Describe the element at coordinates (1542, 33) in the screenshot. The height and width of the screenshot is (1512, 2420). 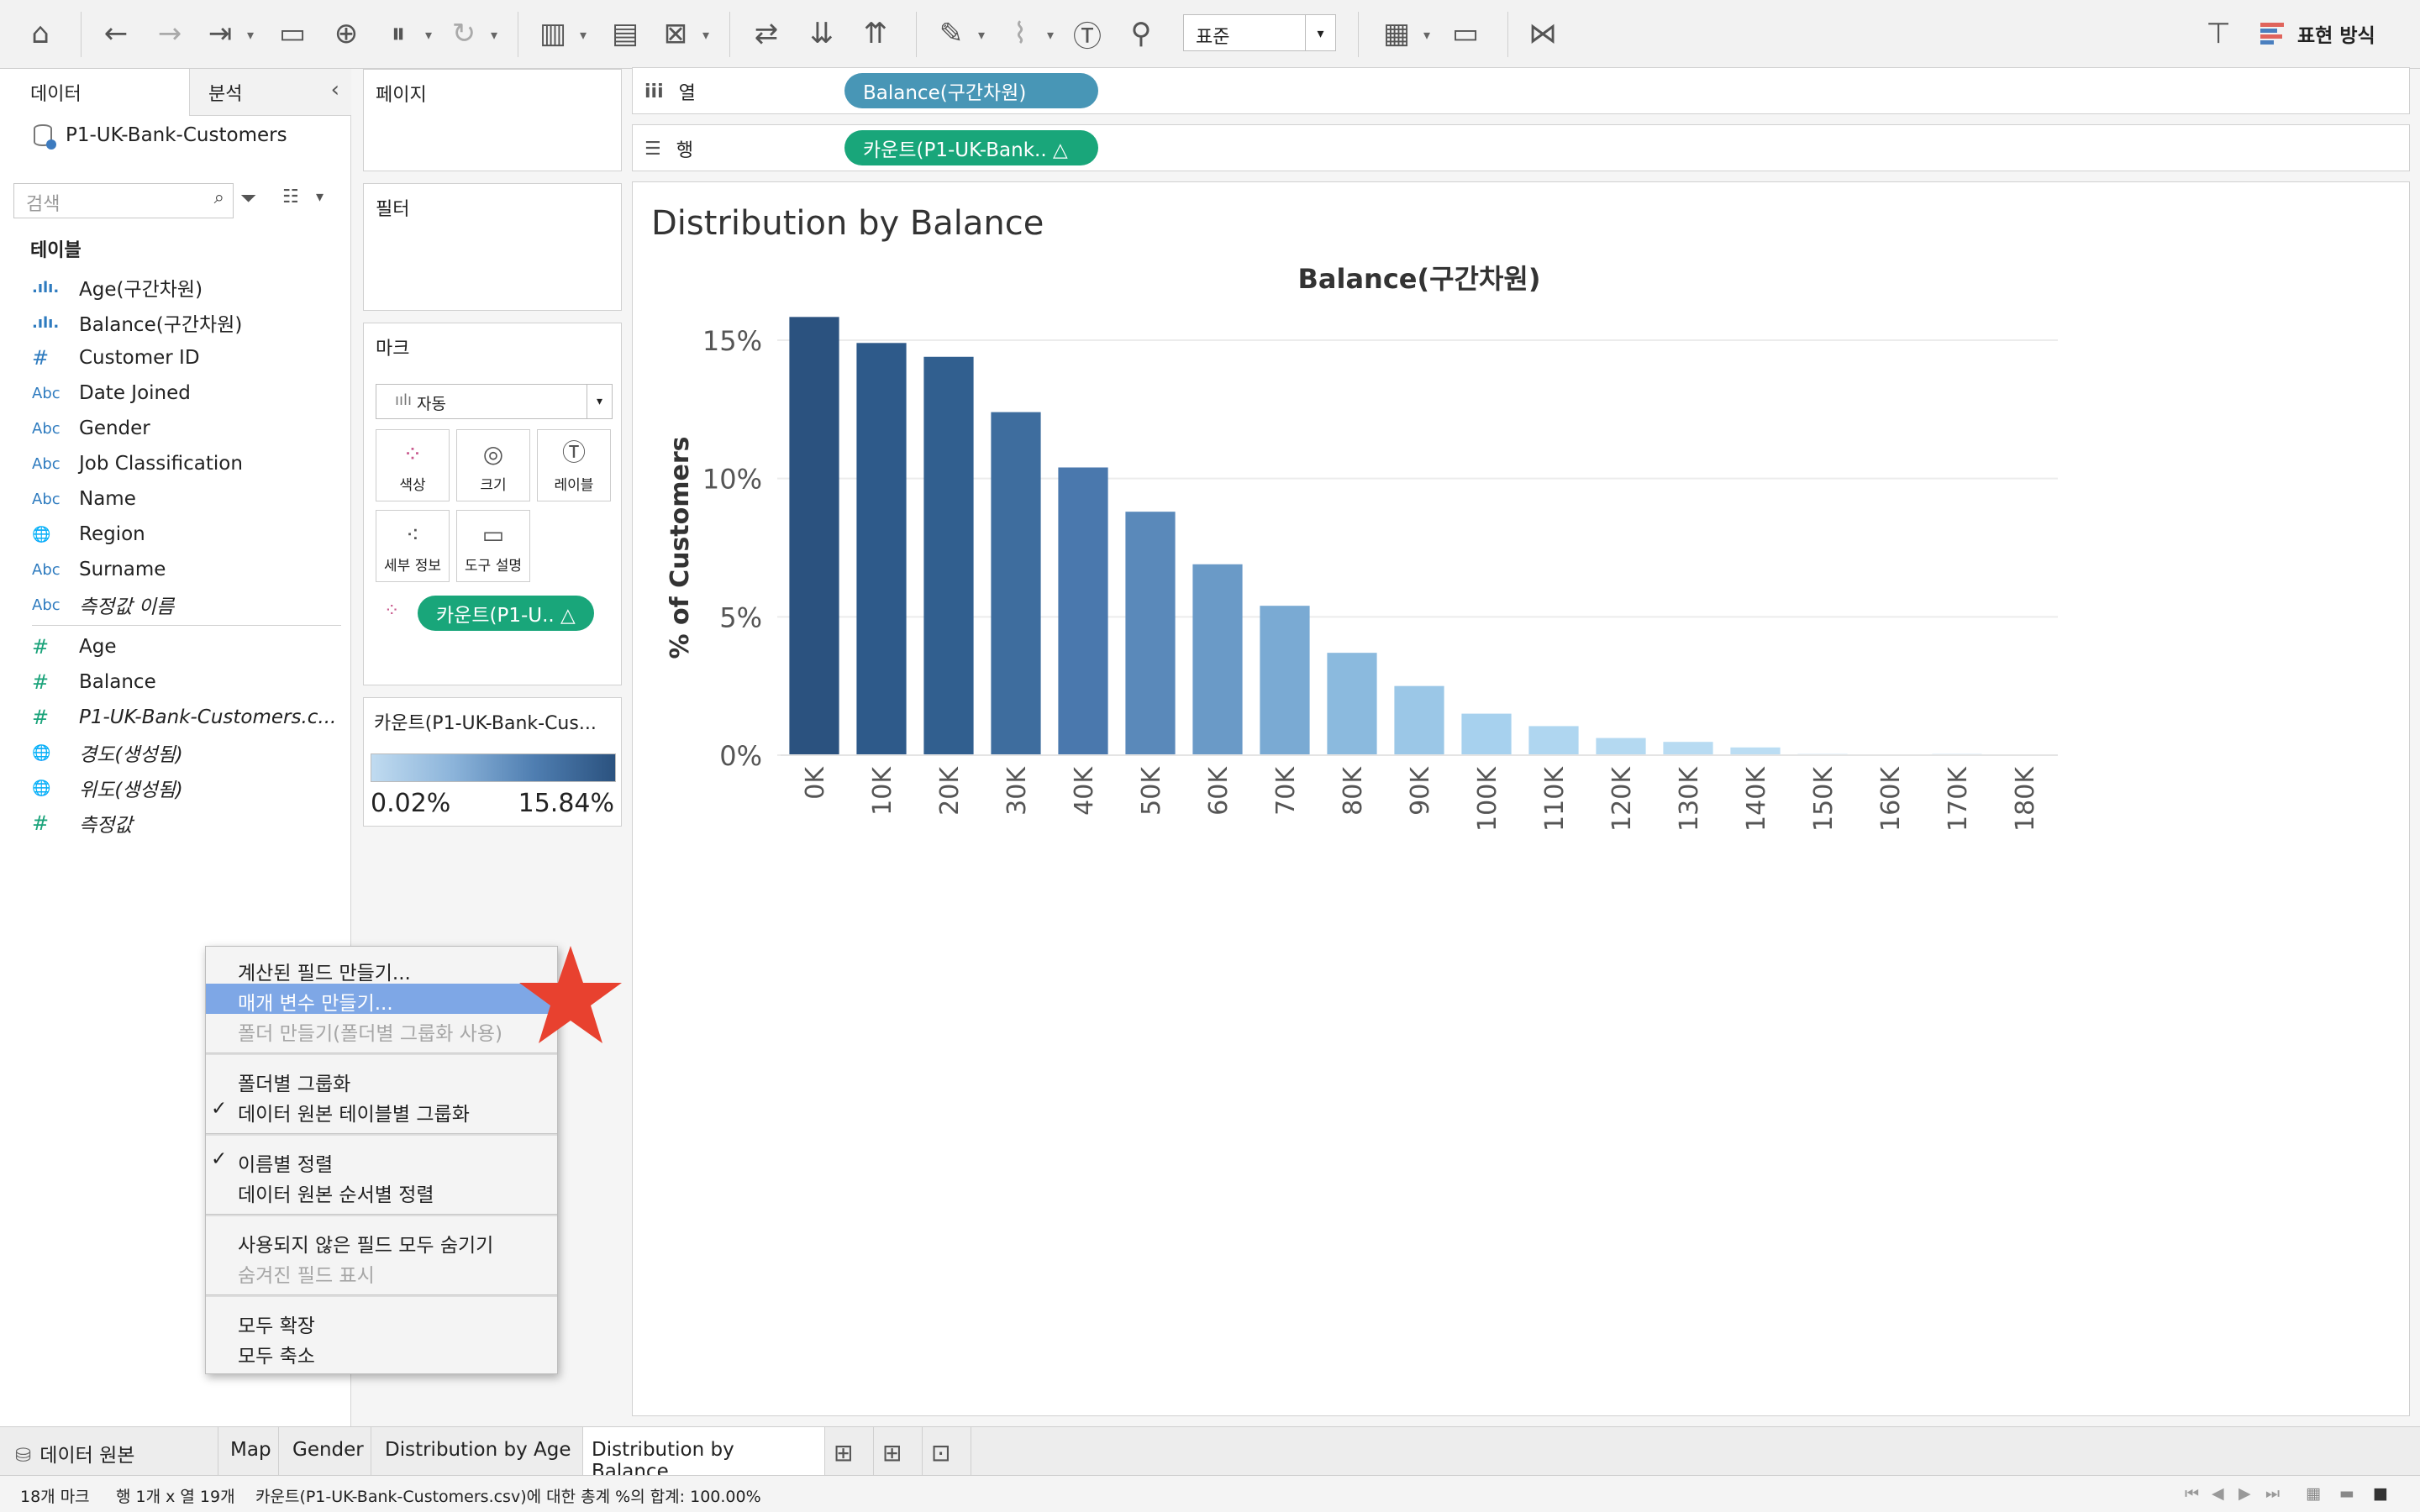
I see `share-icon: ⋈` at that location.